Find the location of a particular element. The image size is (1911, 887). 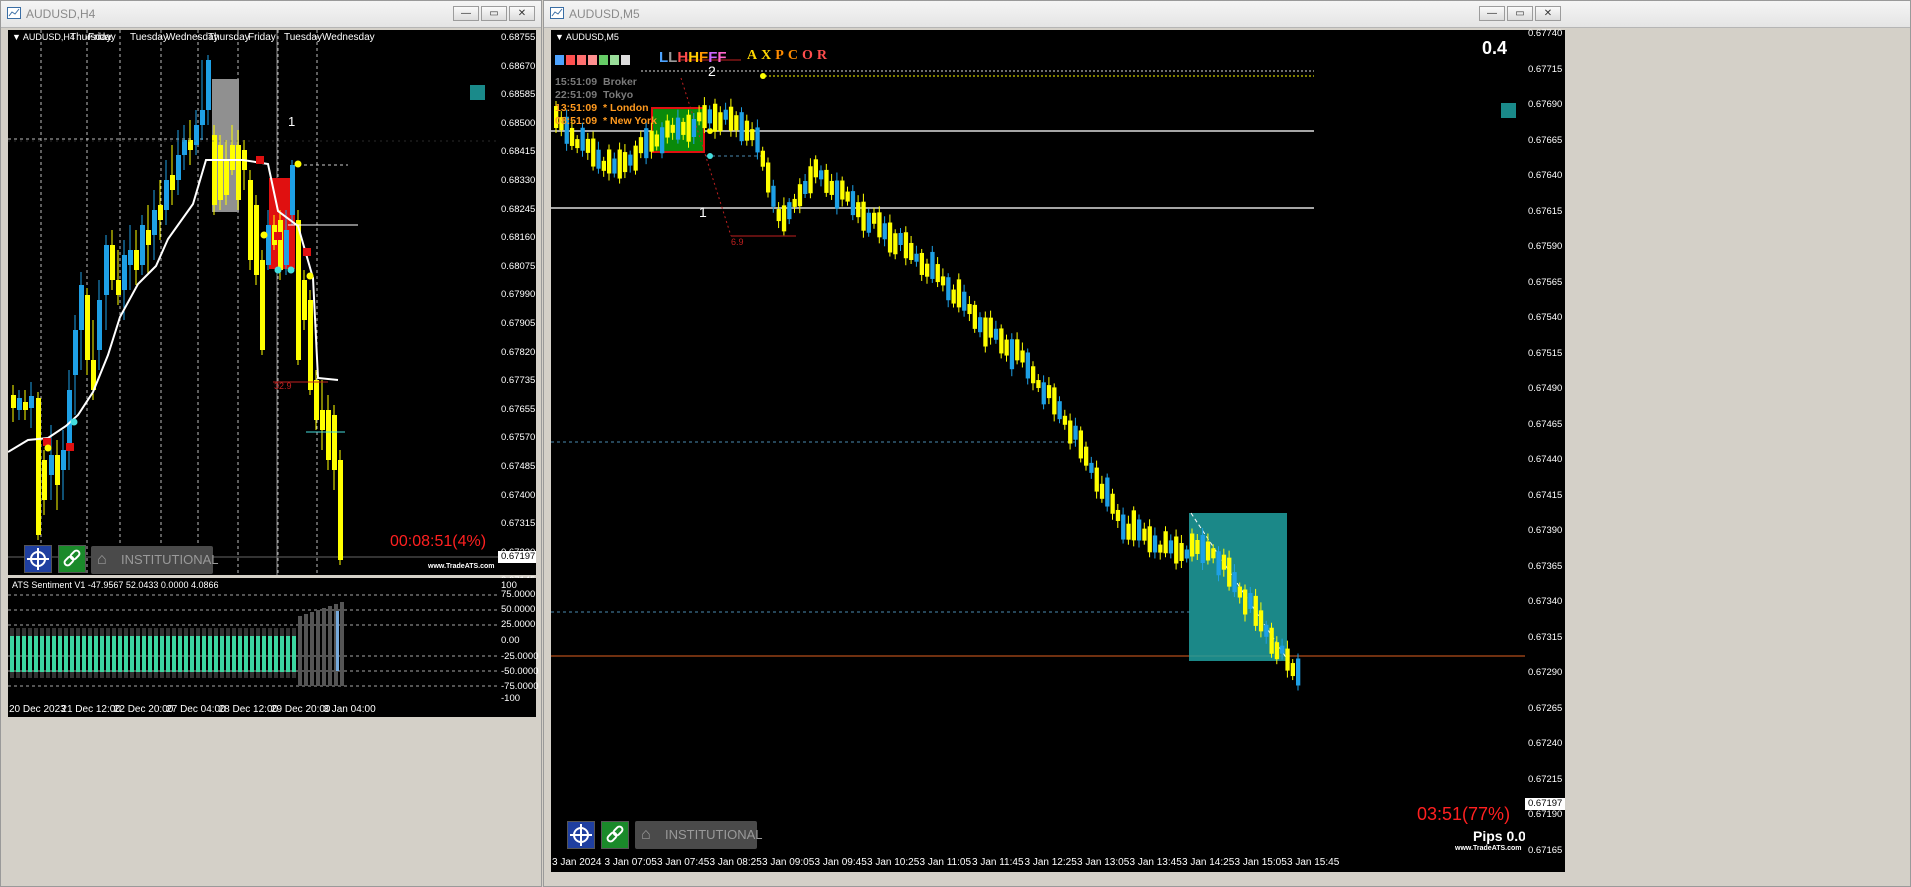

date-tick-label: 3 Jan 04:00 is located at coordinates (349, 709).